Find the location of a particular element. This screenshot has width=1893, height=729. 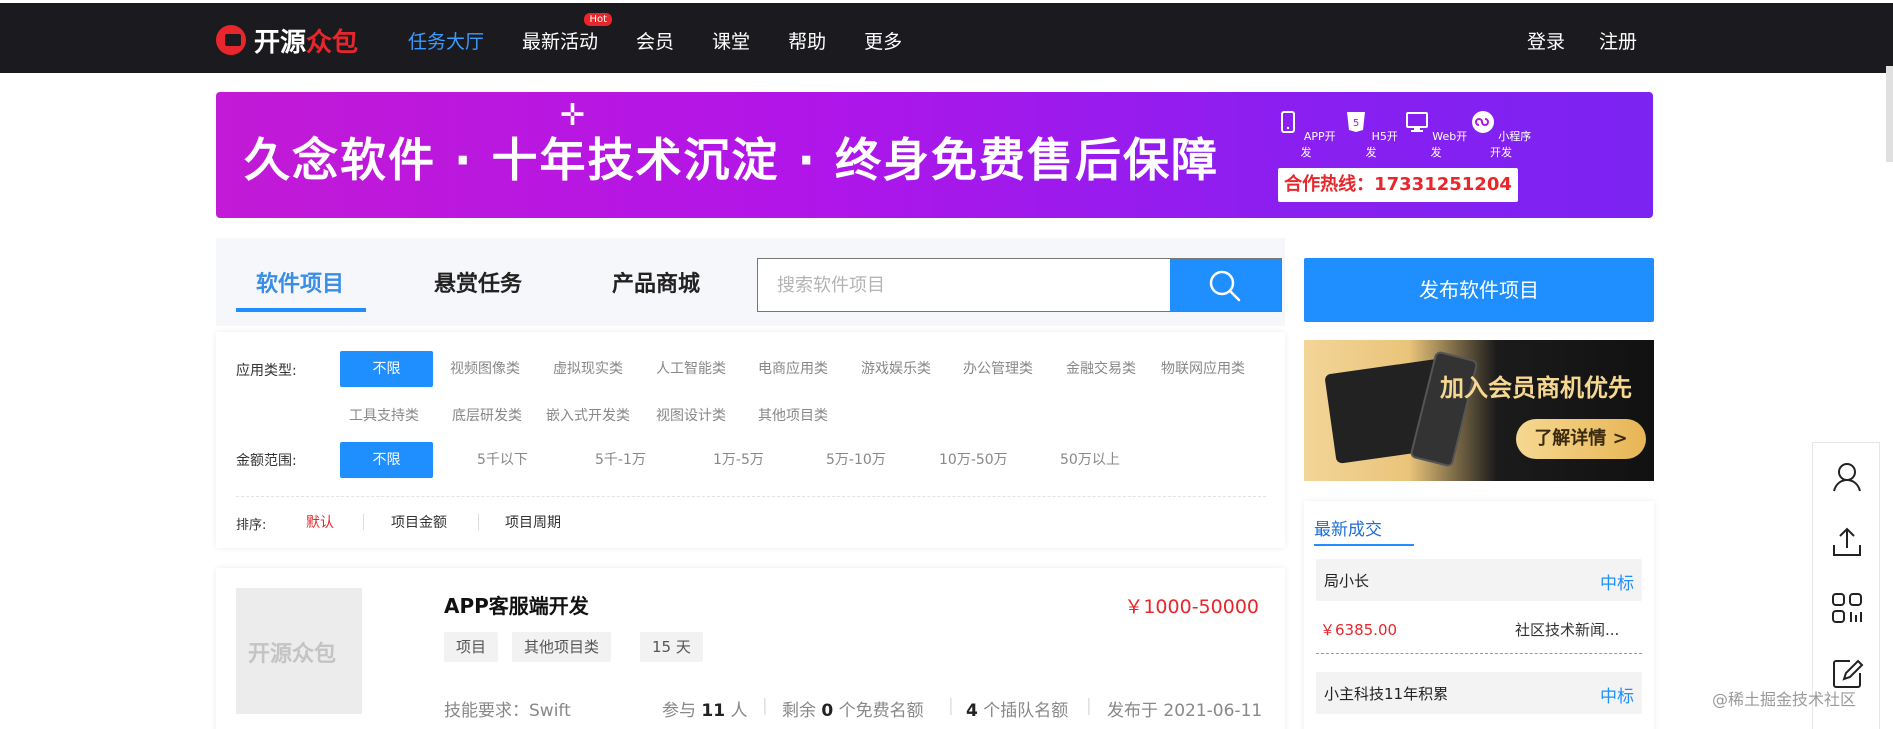

publish-project-button: 发布软件项目 is located at coordinates (1479, 290).